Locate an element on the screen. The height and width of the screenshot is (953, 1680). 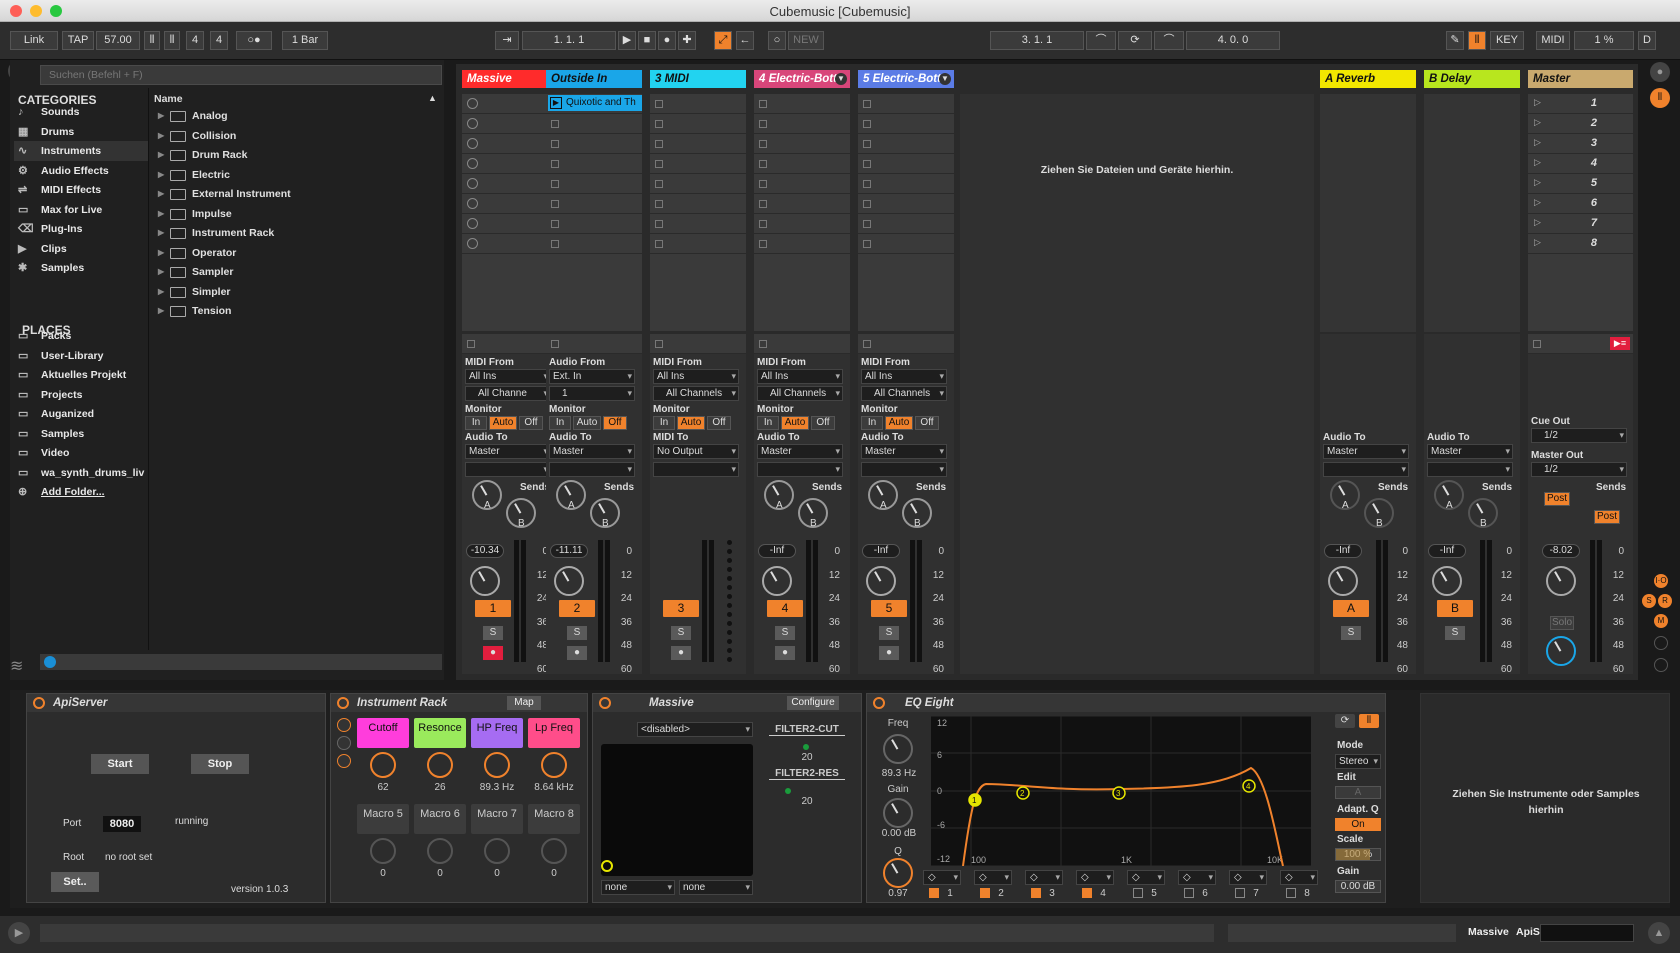
automation-arm-icon: ⤢ is located at coordinates (723, 40).